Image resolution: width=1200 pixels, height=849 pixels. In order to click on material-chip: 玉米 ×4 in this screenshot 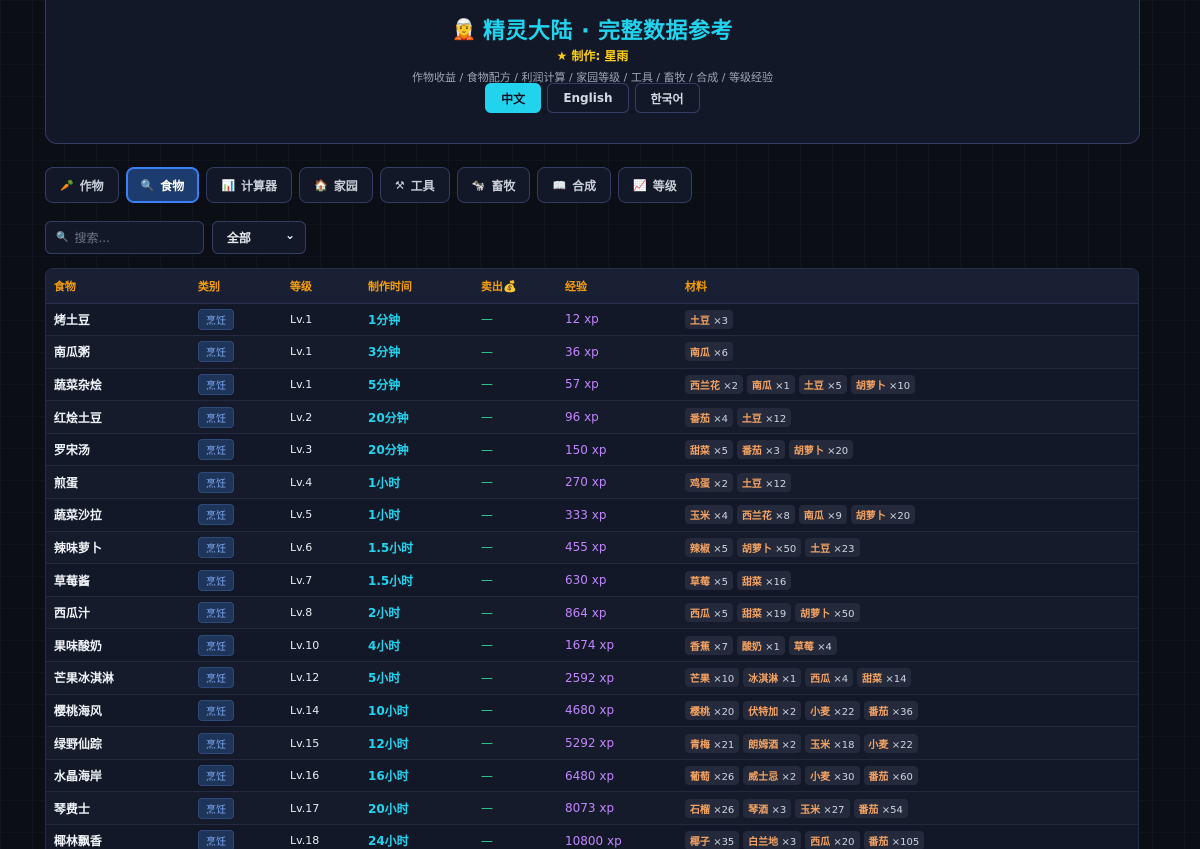, I will do `click(709, 515)`.